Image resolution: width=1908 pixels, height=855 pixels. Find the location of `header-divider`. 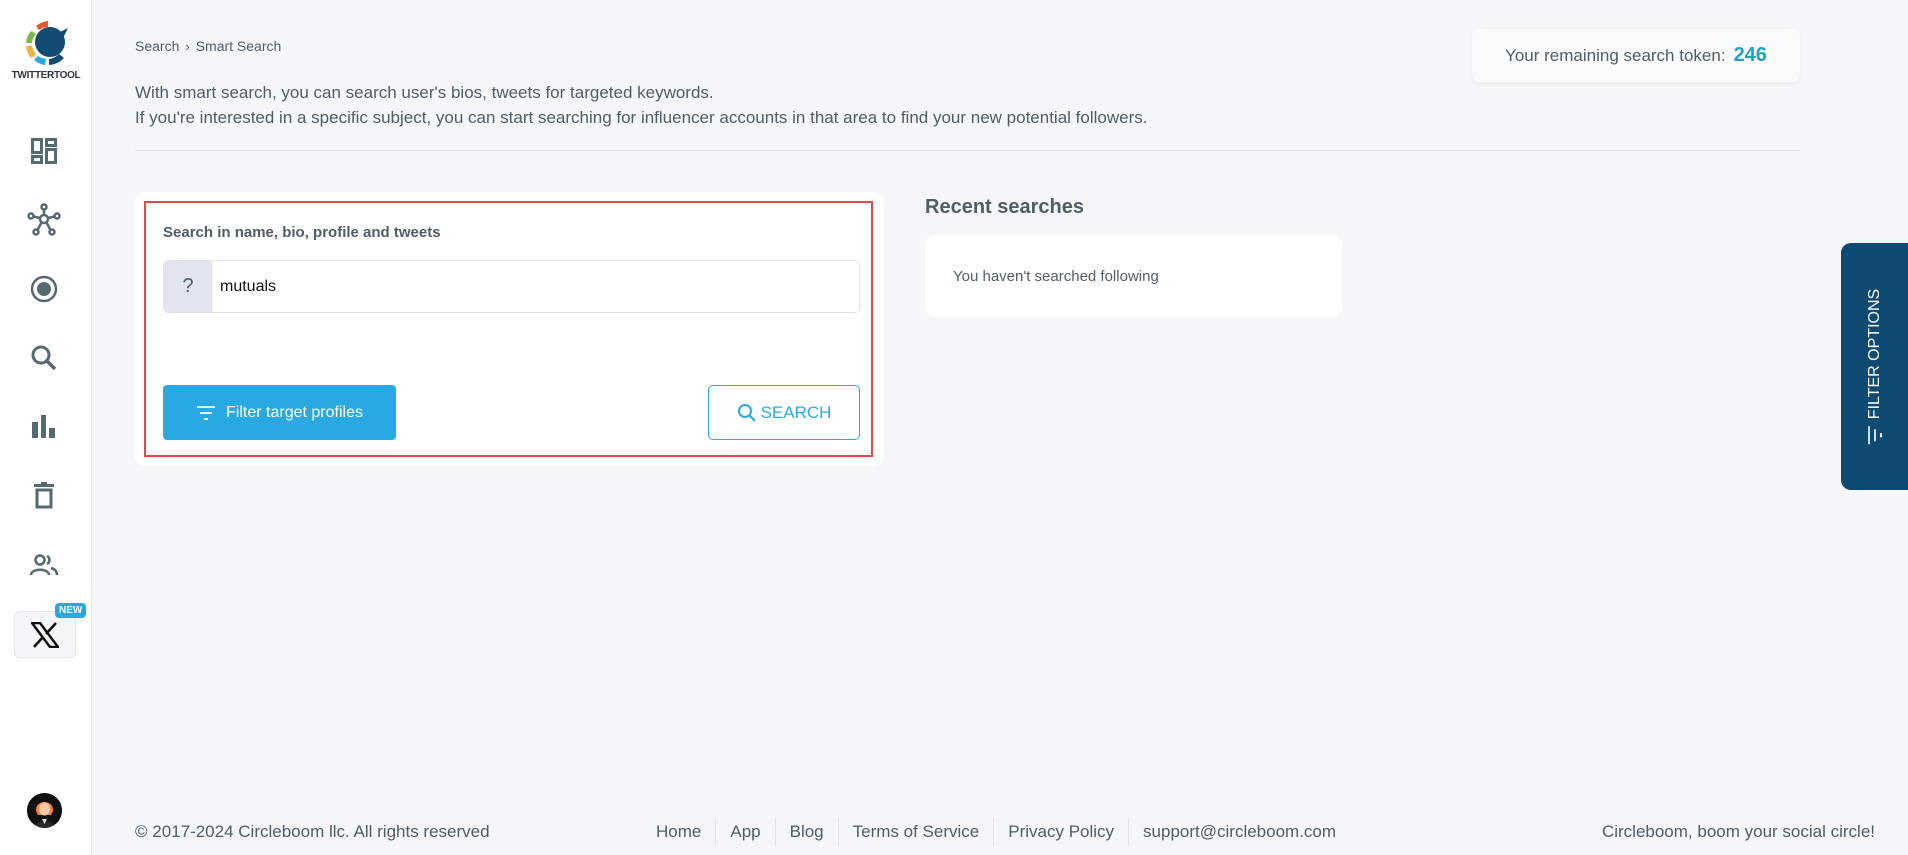

header-divider is located at coordinates (967, 150).